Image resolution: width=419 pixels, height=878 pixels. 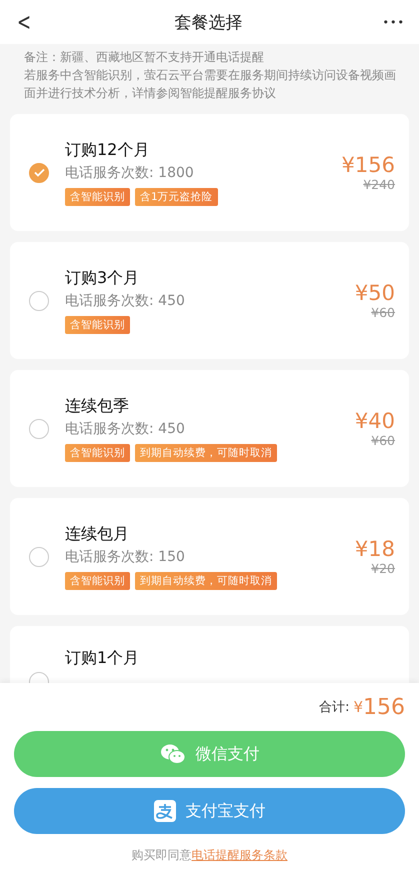 I want to click on back-button: <, so click(x=24, y=22).